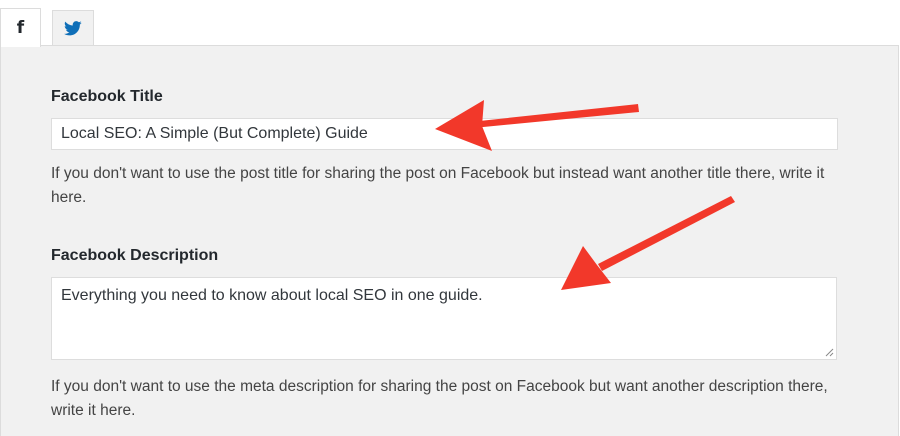 The image size is (900, 436). Describe the element at coordinates (444, 134) in the screenshot. I see `facebook-title-input` at that location.